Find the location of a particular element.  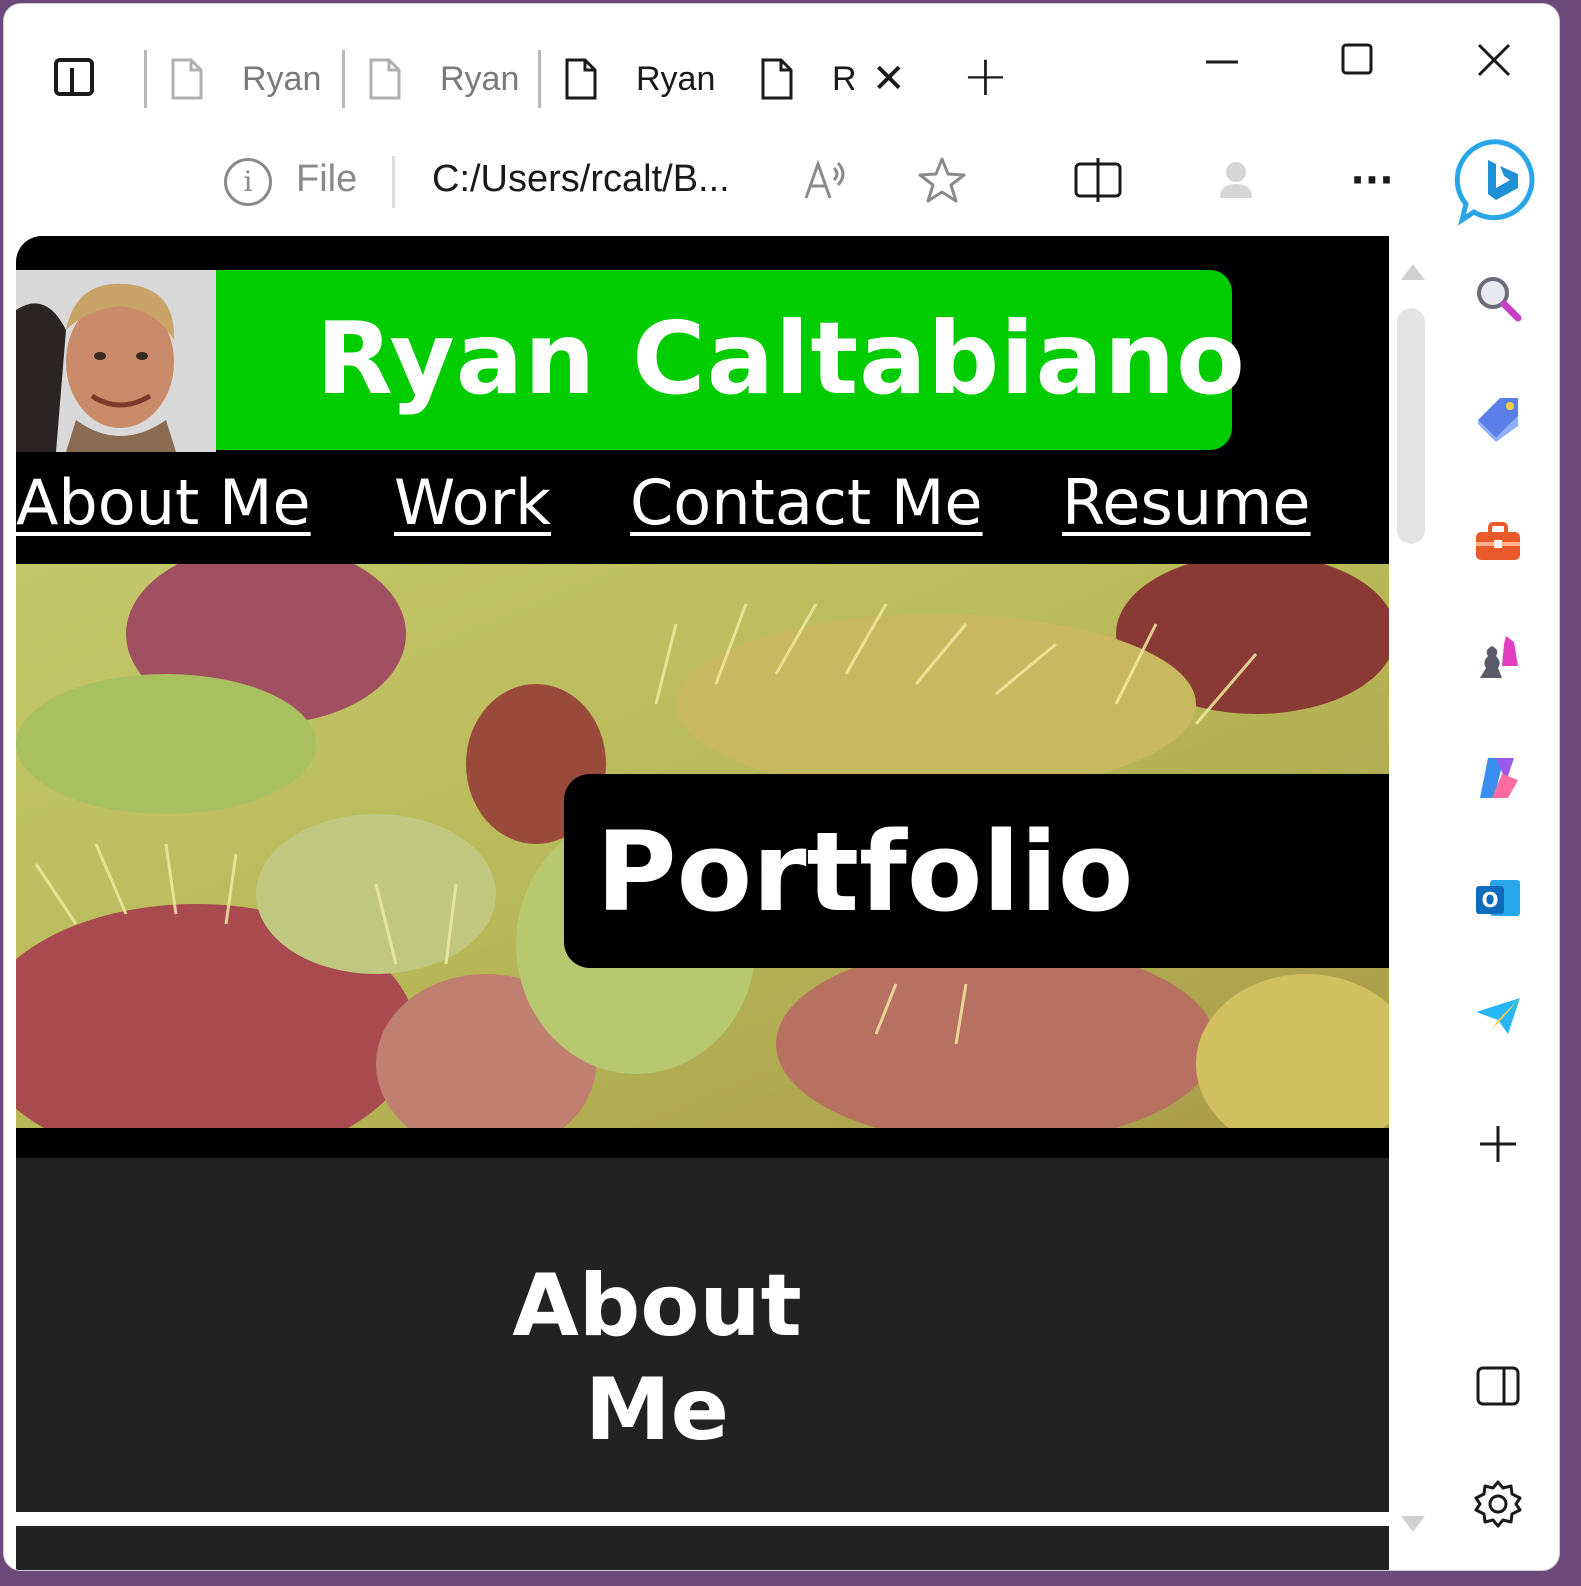

tab-3: Ryan is located at coordinates (644, 79).